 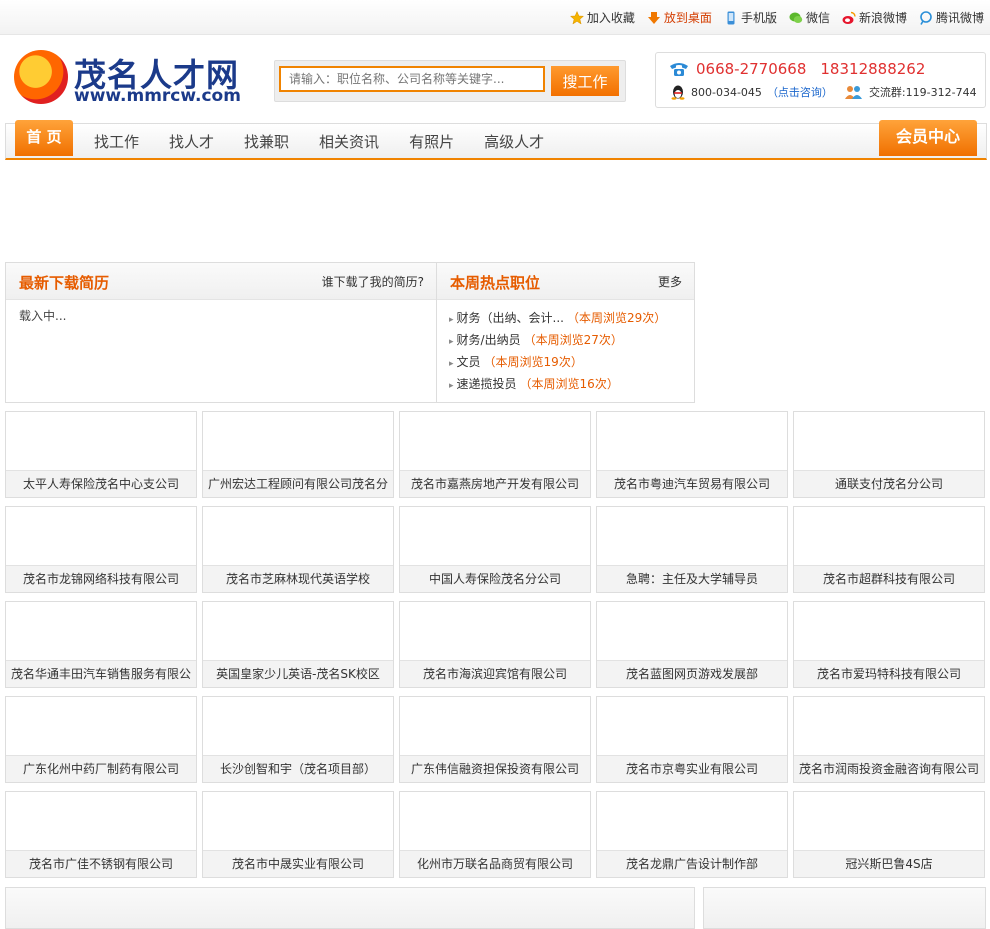 I want to click on company-card: 茂名市海滨迎宾馆有限公司, so click(x=495, y=644).